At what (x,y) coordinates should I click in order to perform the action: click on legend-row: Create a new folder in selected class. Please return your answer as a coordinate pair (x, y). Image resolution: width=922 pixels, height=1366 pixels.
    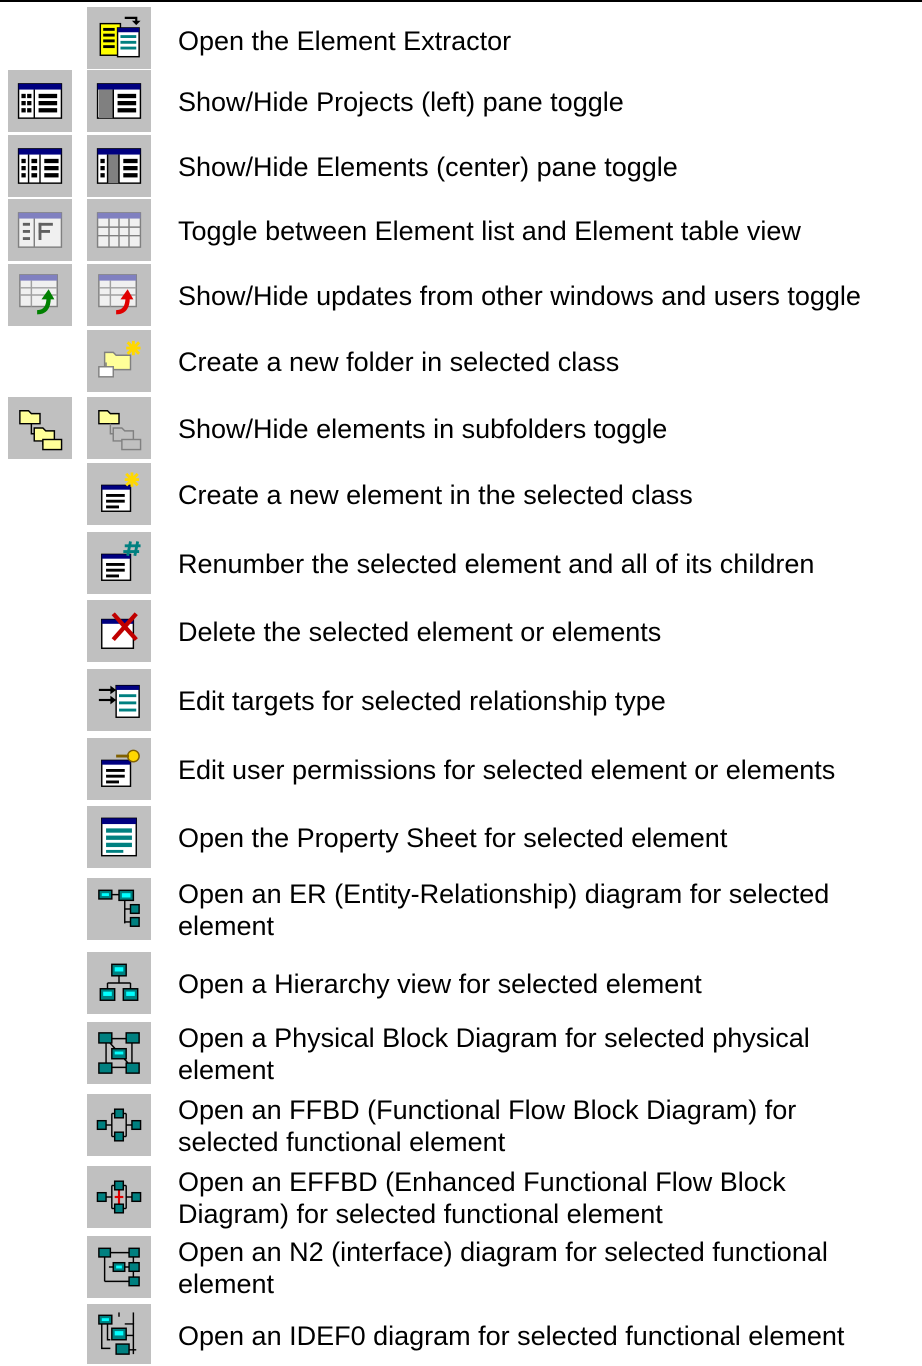
    Looking at the image, I should click on (461, 362).